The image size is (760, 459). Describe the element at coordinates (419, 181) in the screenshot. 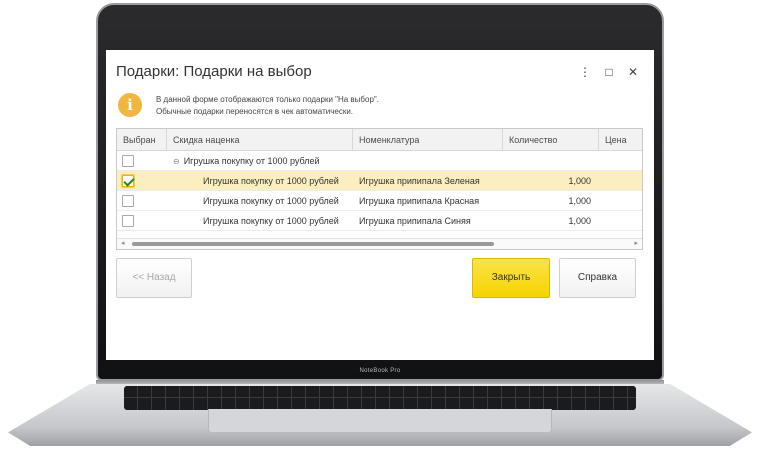

I see `row-item: Игрушка припипала Зеленая` at that location.